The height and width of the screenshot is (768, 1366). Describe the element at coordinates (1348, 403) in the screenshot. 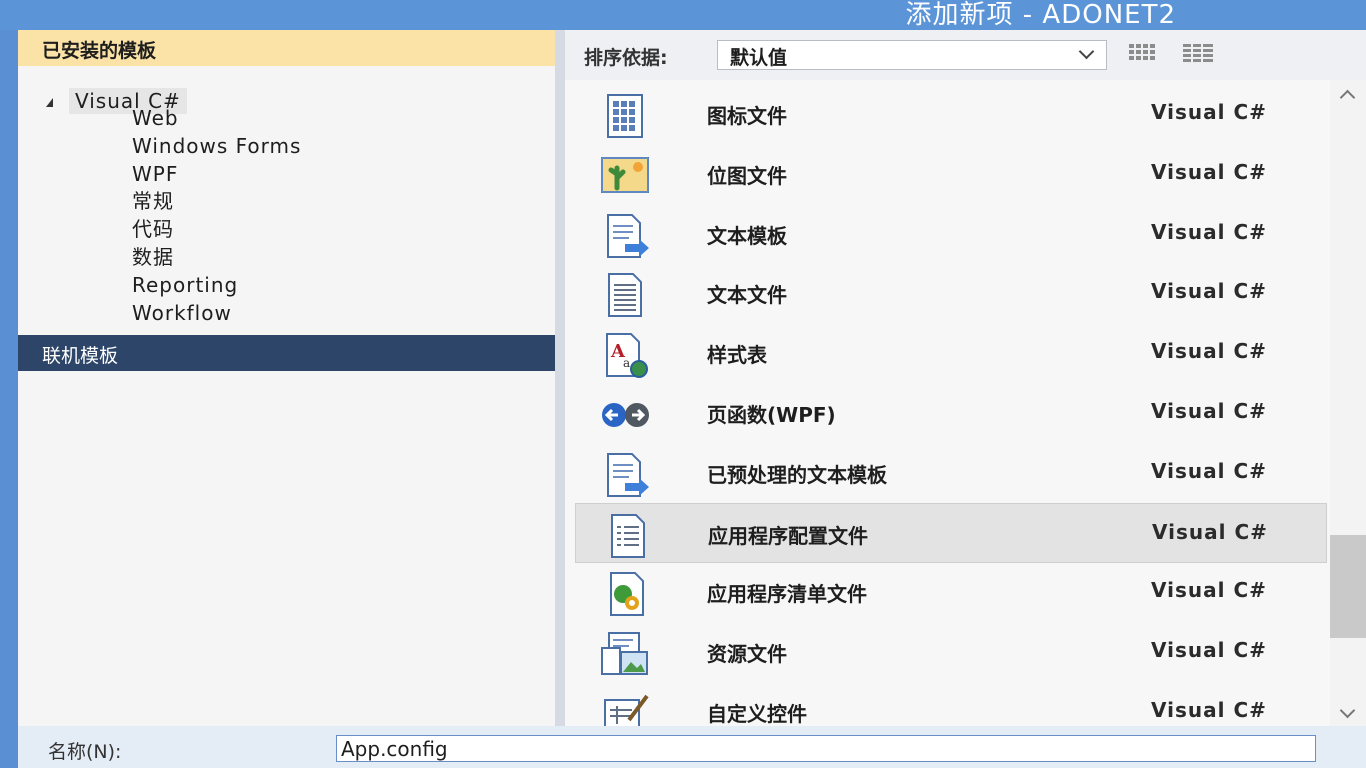

I see `template-list-scrollbar` at that location.